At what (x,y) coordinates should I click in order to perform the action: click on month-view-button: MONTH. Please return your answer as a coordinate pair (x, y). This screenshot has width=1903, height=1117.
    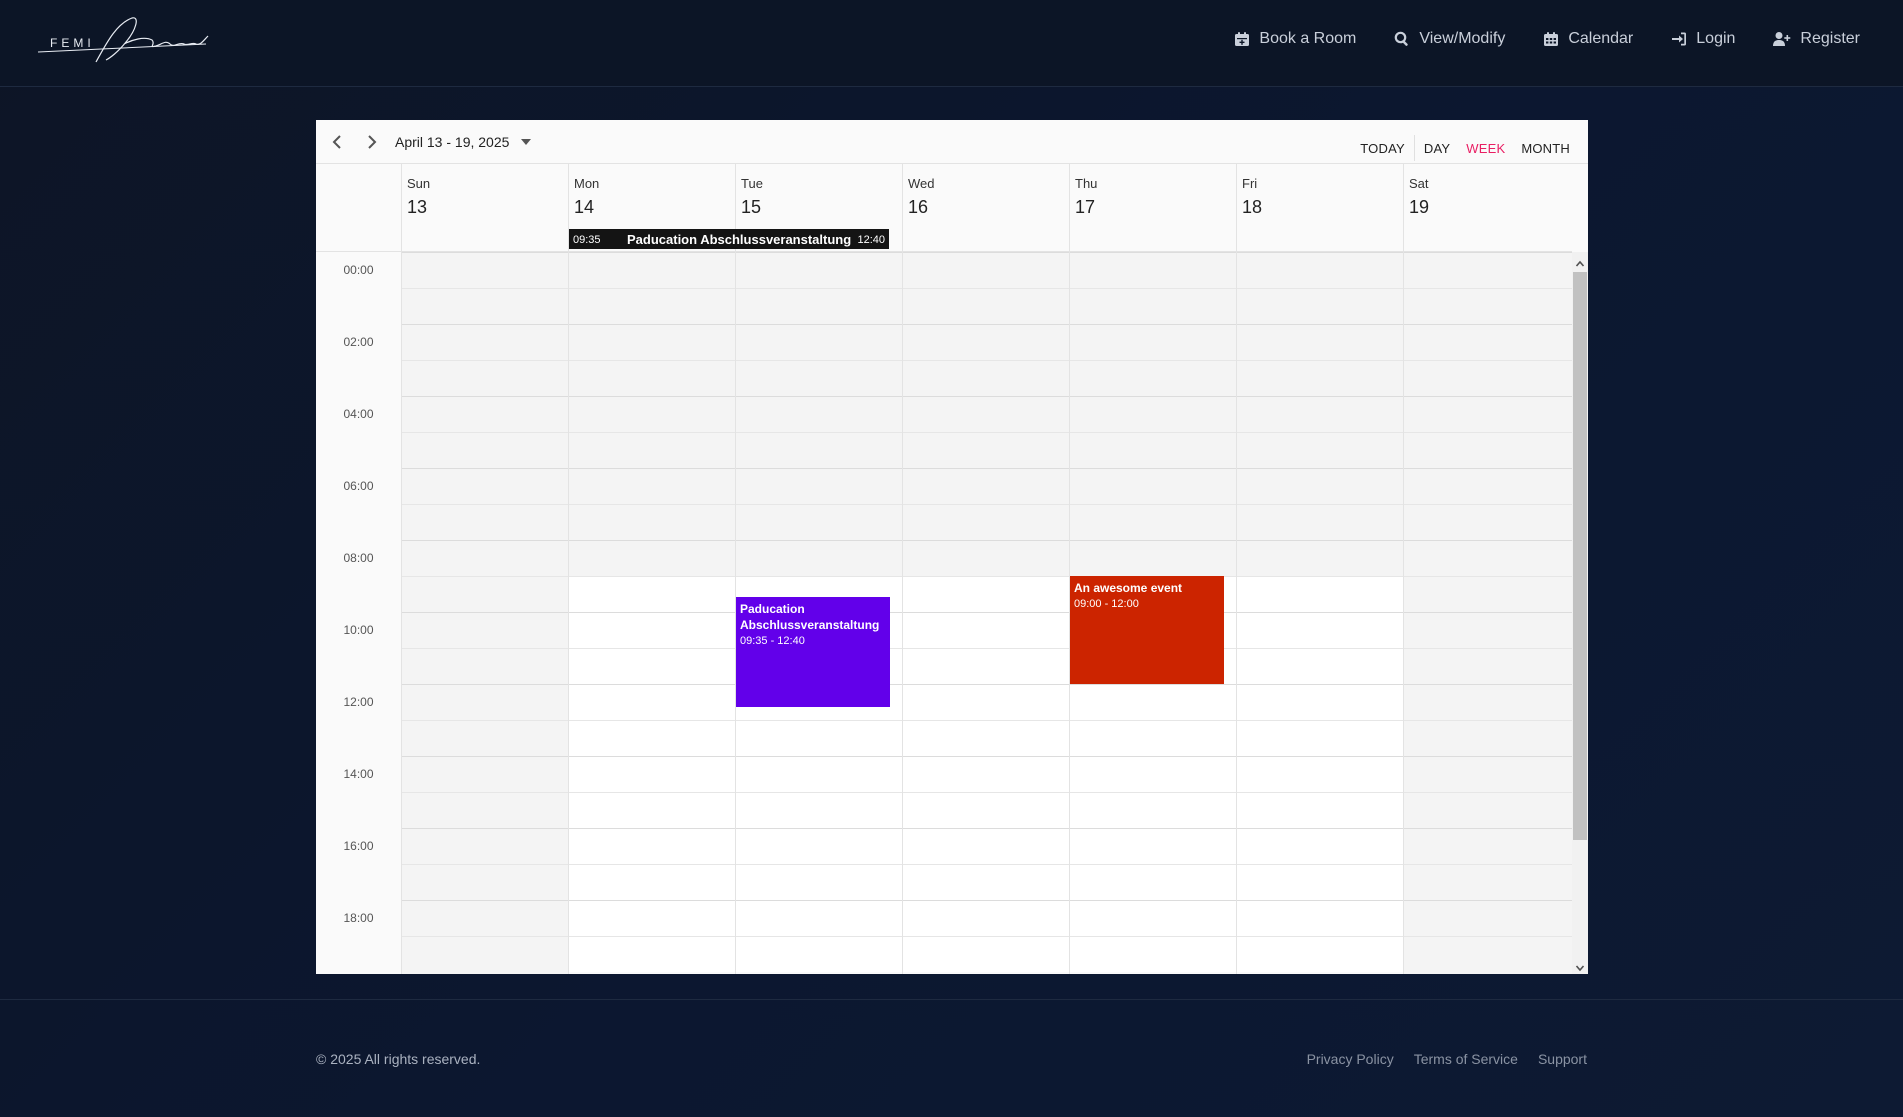
    Looking at the image, I should click on (1545, 148).